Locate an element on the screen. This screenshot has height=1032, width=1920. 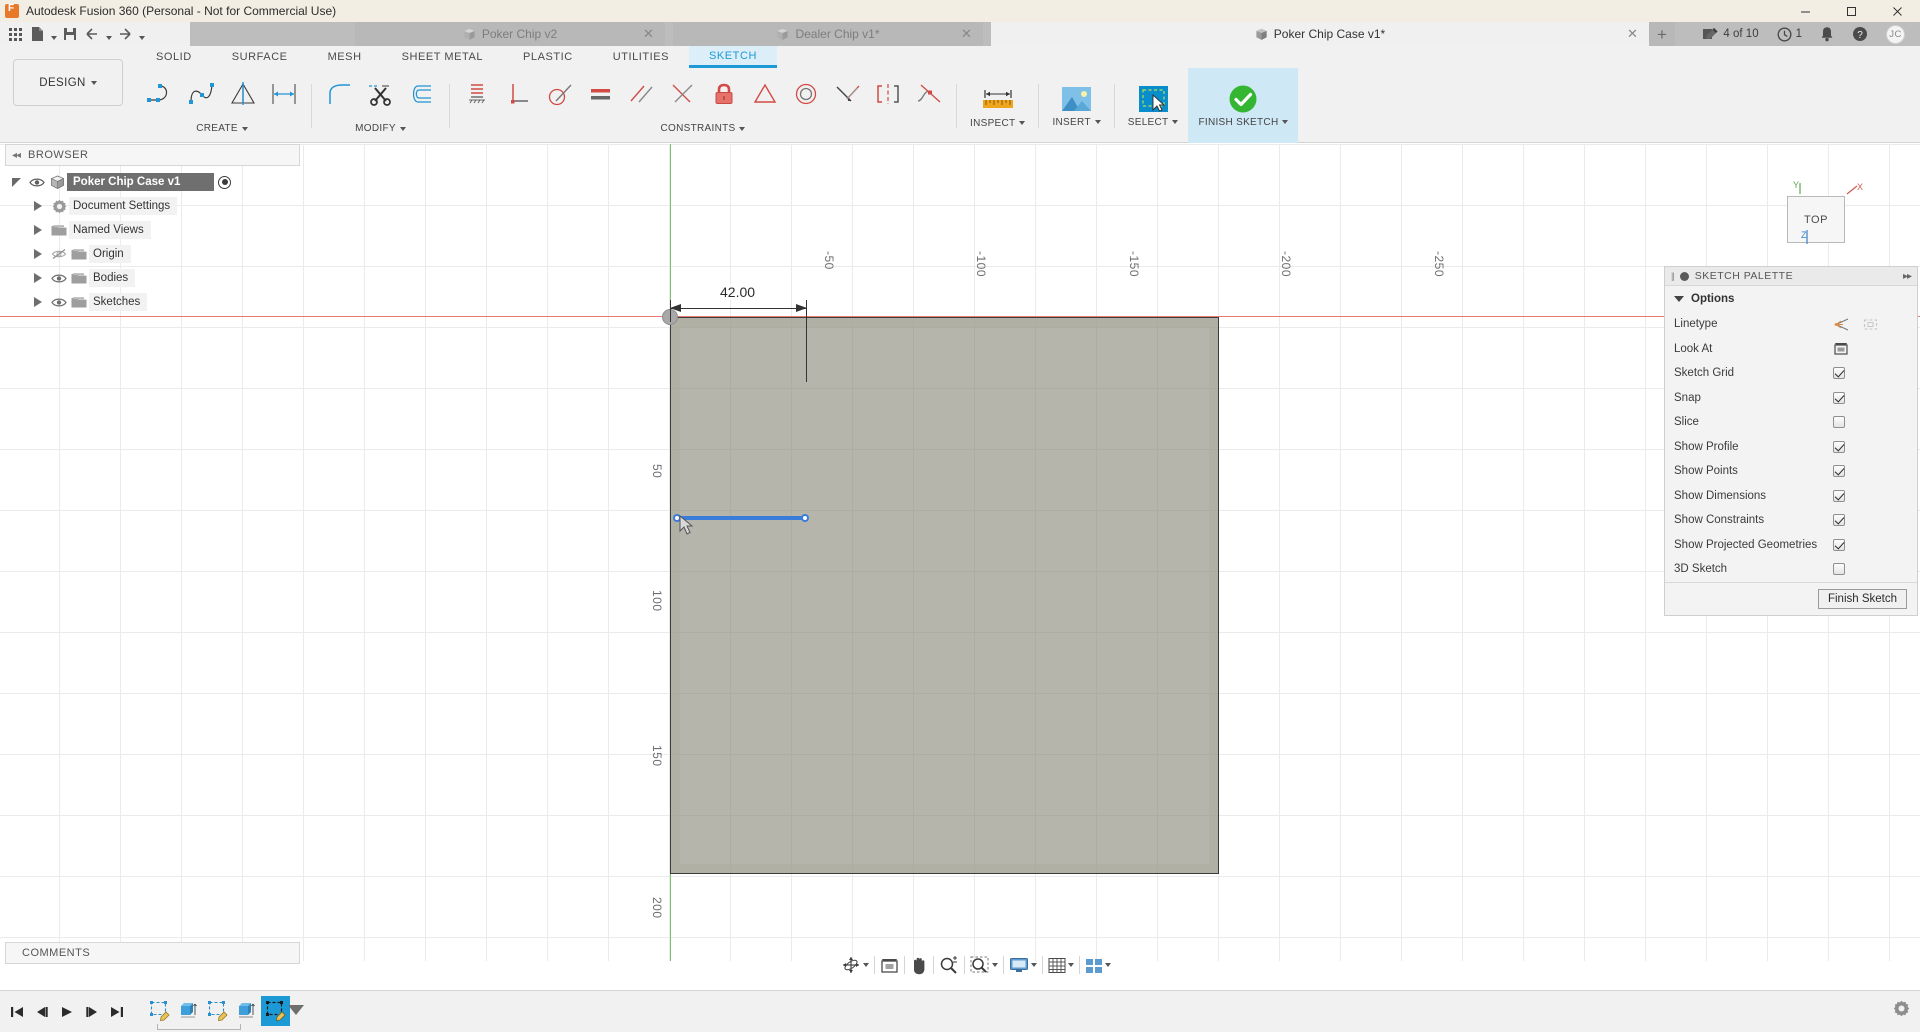
show-constraints-checkbox is located at coordinates (1839, 520).